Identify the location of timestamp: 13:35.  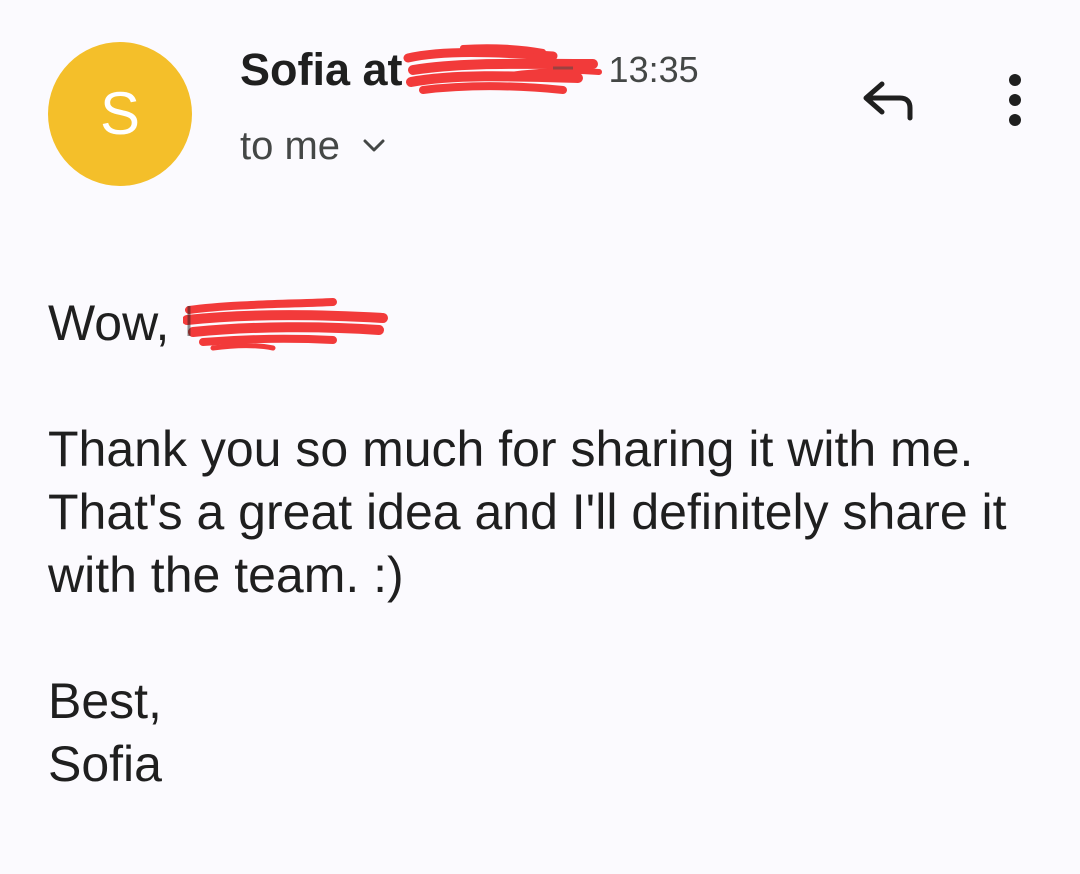
(653, 69).